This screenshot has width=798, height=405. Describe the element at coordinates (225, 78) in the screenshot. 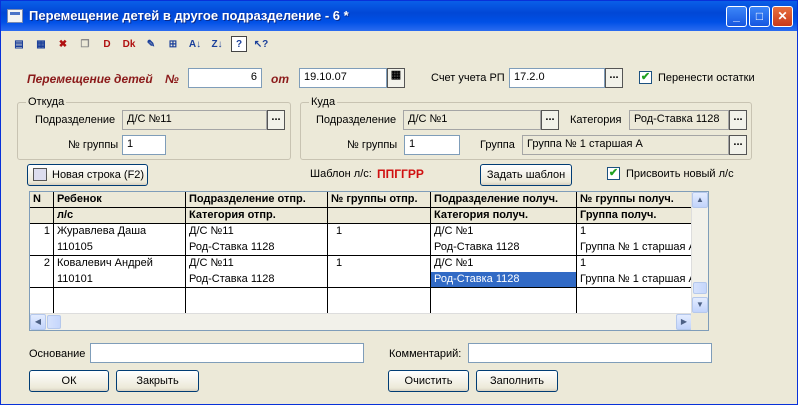

I see `document-number-field: 6` at that location.